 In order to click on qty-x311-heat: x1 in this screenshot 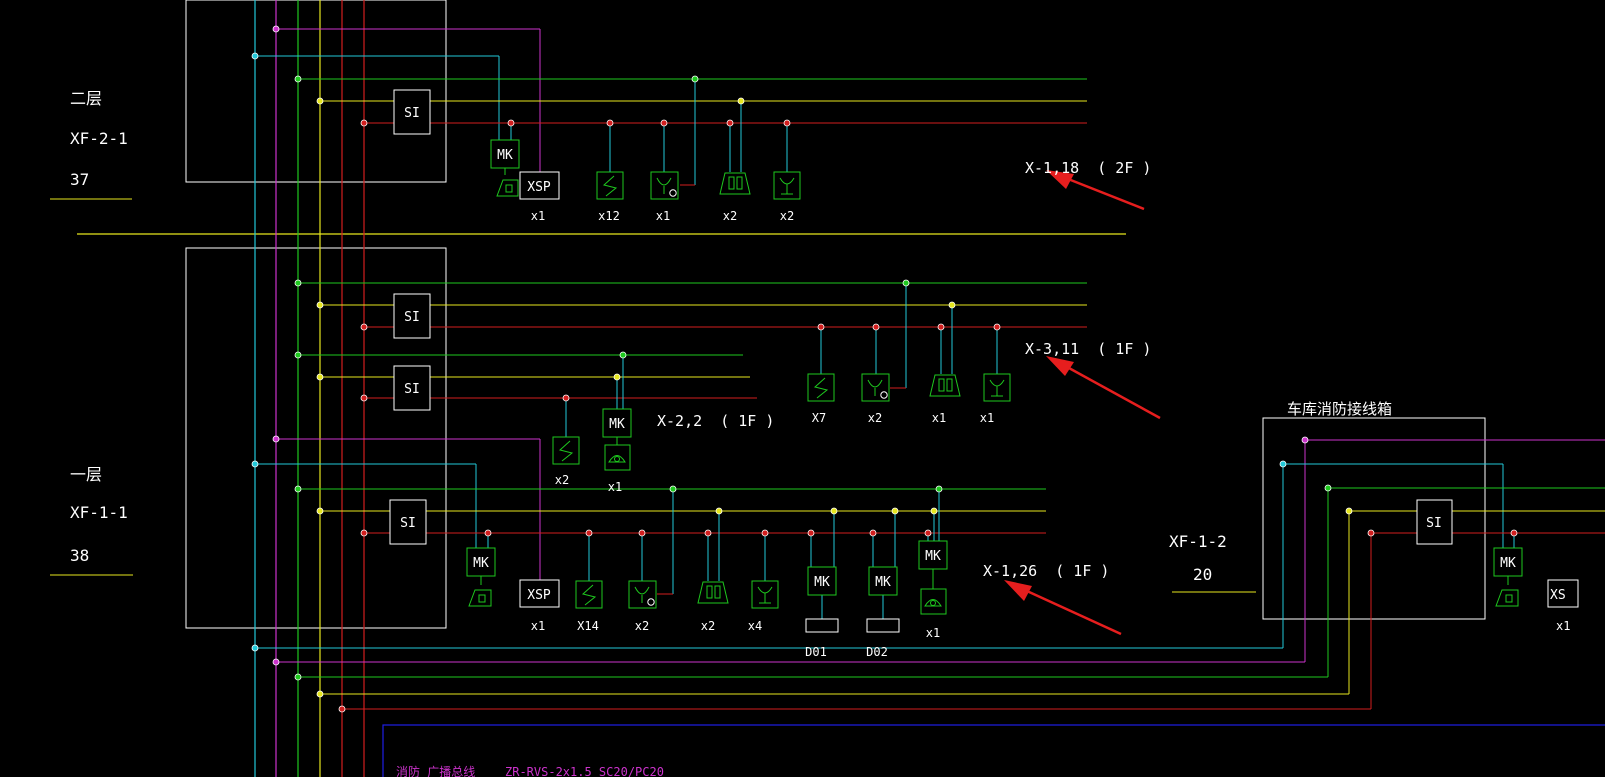, I will do `click(987, 418)`.